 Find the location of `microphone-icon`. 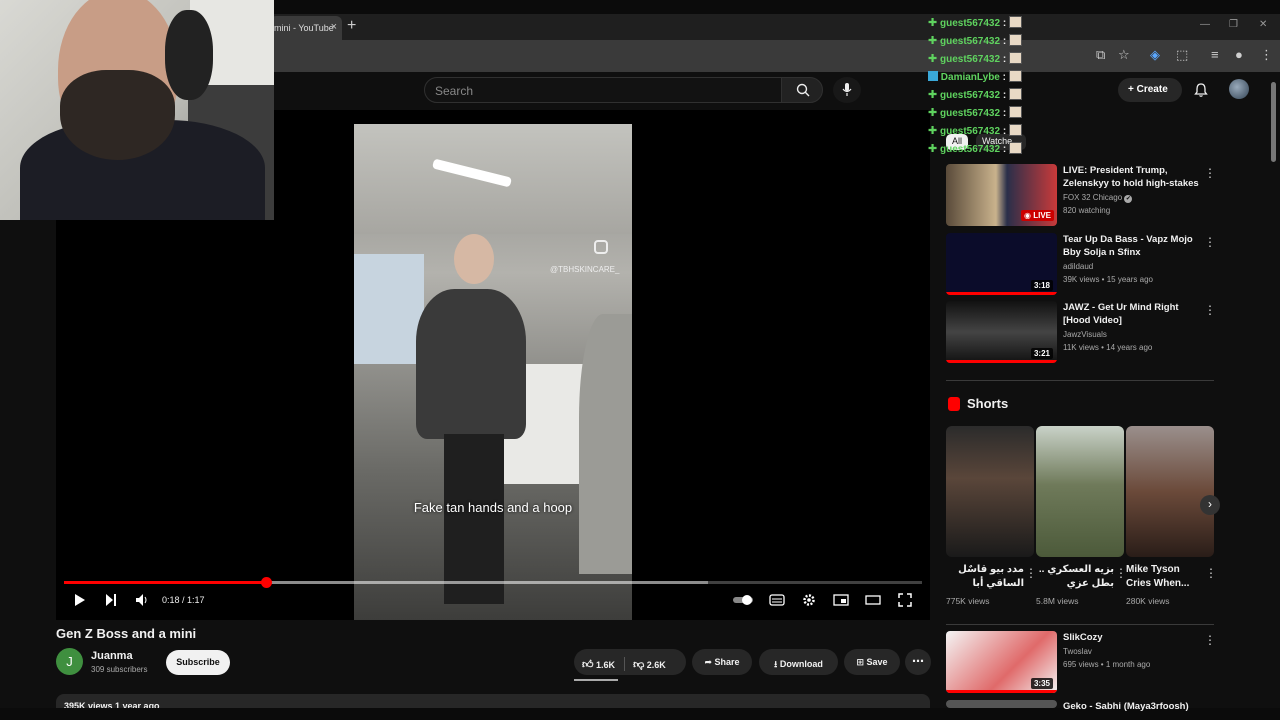

microphone-icon is located at coordinates (847, 89).